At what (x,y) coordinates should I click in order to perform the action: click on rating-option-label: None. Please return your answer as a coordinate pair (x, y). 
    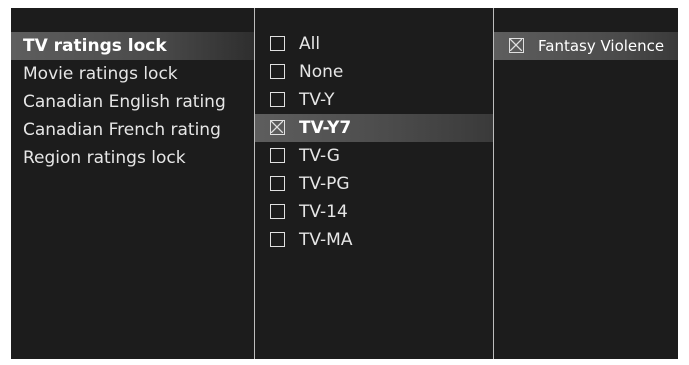
    Looking at the image, I should click on (321, 72).